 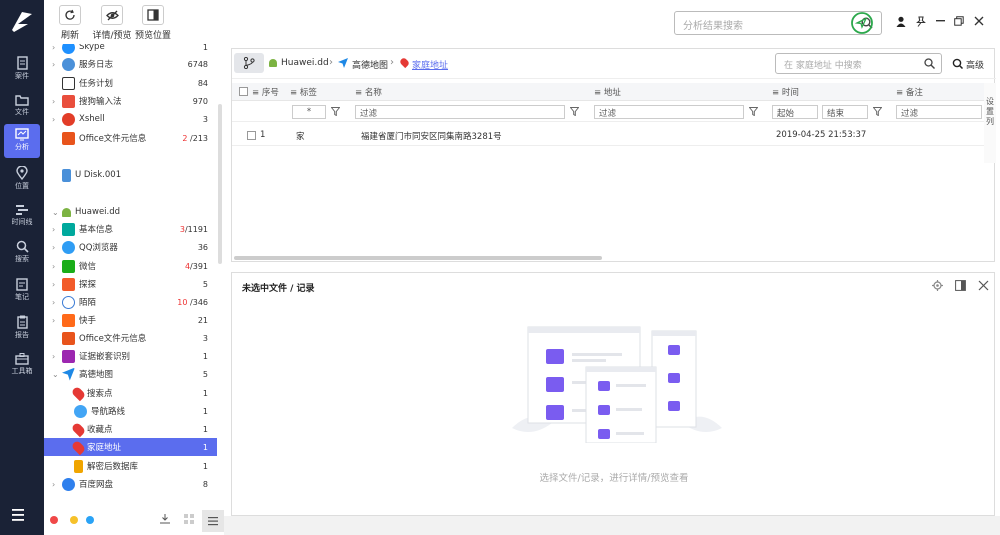 I want to click on tree-item-home-address: 家庭地址 1, so click(x=130, y=447).